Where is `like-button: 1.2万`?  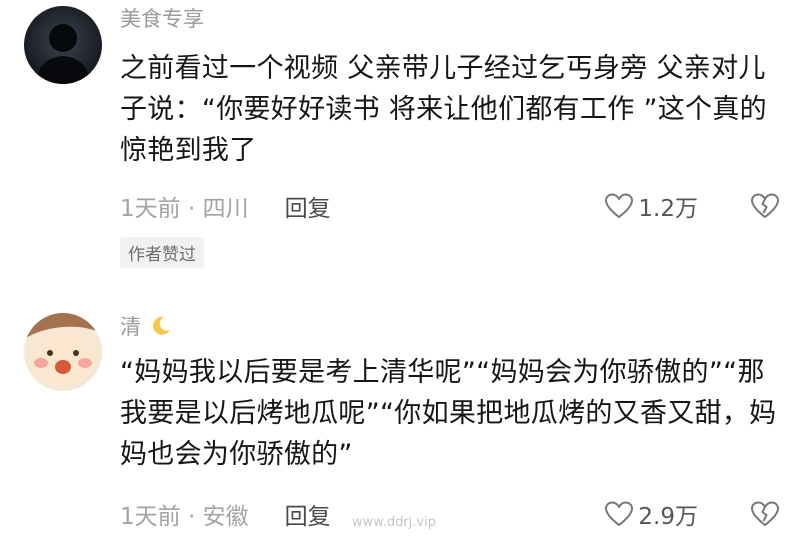
like-button: 1.2万 is located at coordinates (651, 206).